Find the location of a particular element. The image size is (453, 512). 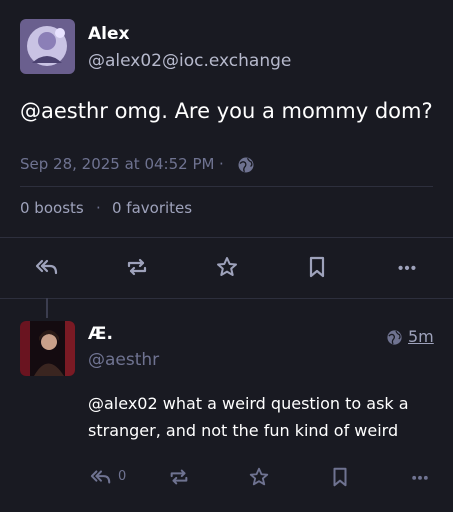

reply-boost-icon is located at coordinates (179, 477).